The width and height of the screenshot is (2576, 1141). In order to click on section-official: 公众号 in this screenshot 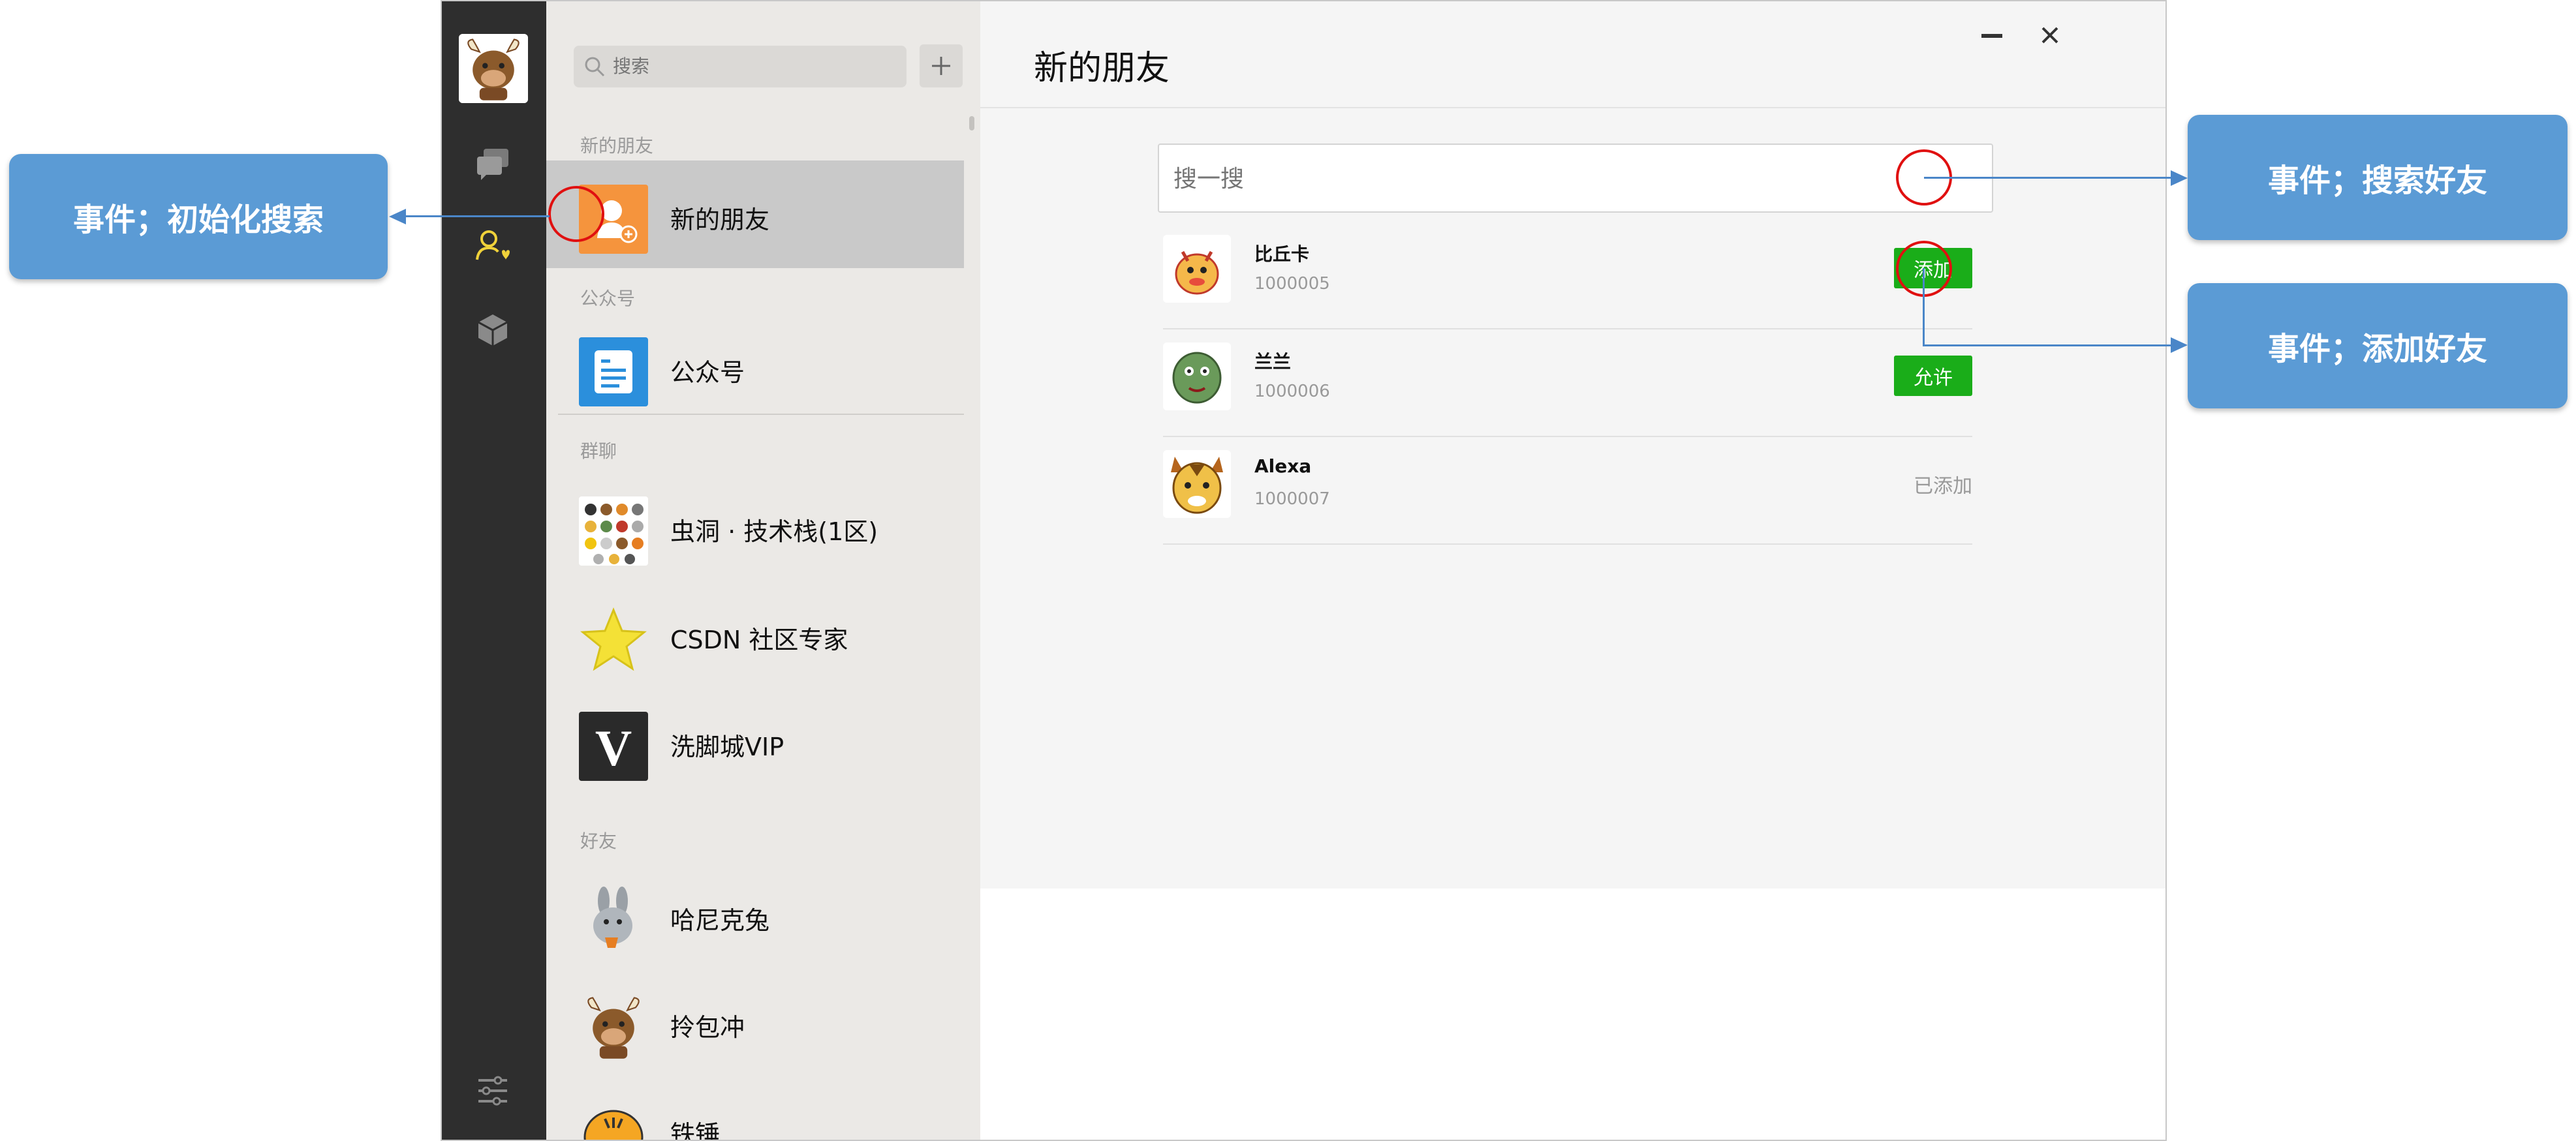, I will do `click(608, 299)`.